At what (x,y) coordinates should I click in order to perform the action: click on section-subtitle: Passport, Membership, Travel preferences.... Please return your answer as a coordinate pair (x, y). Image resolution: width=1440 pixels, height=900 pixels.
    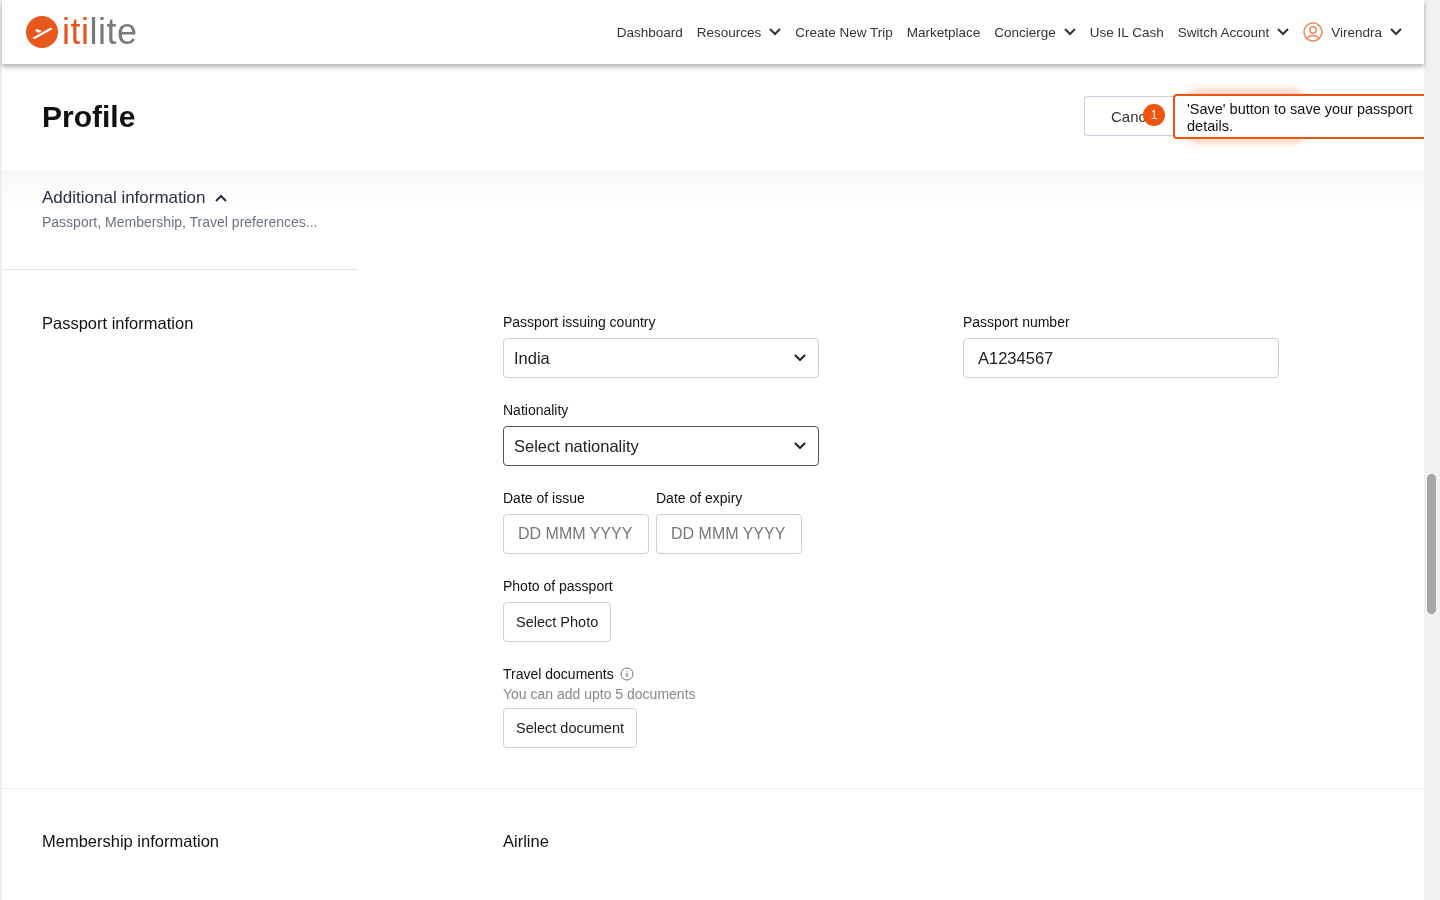
    Looking at the image, I should click on (180, 222).